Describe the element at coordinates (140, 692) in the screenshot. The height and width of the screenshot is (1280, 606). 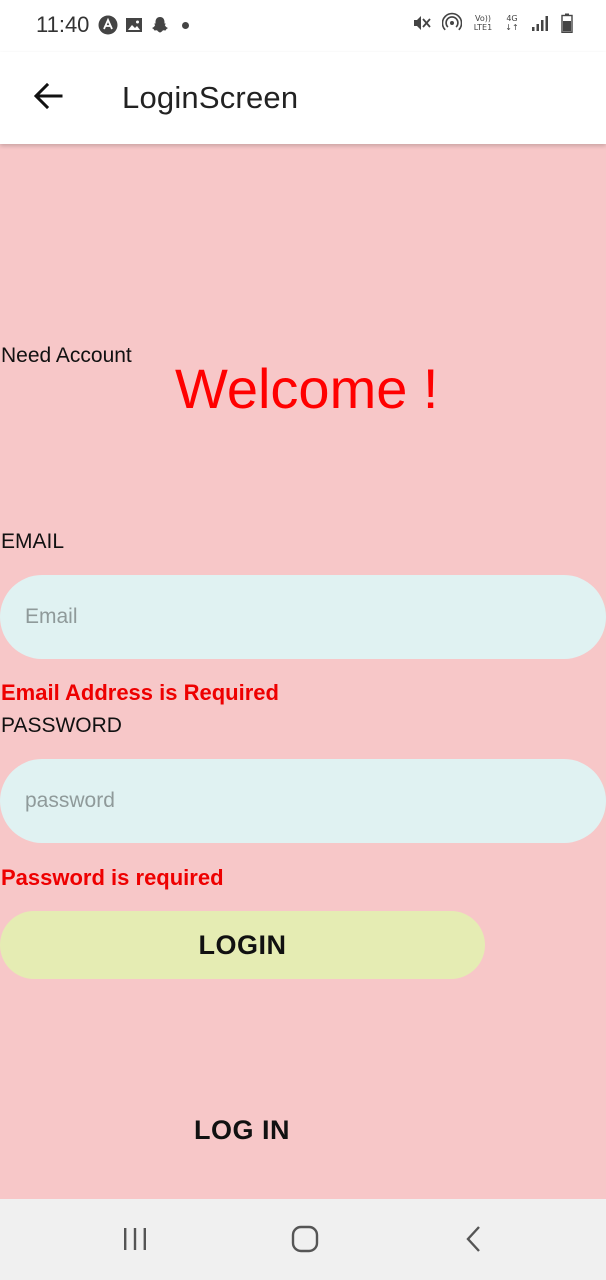
I see `email-error: Email Address is Required` at that location.